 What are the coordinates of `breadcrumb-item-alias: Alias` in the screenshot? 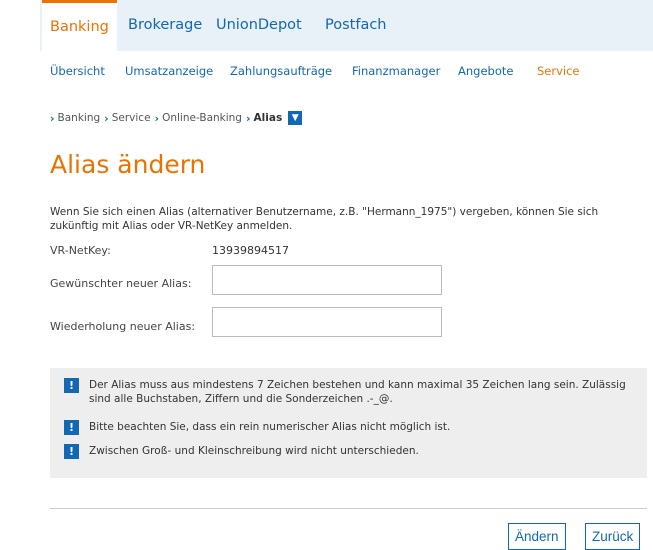 It's located at (268, 118).